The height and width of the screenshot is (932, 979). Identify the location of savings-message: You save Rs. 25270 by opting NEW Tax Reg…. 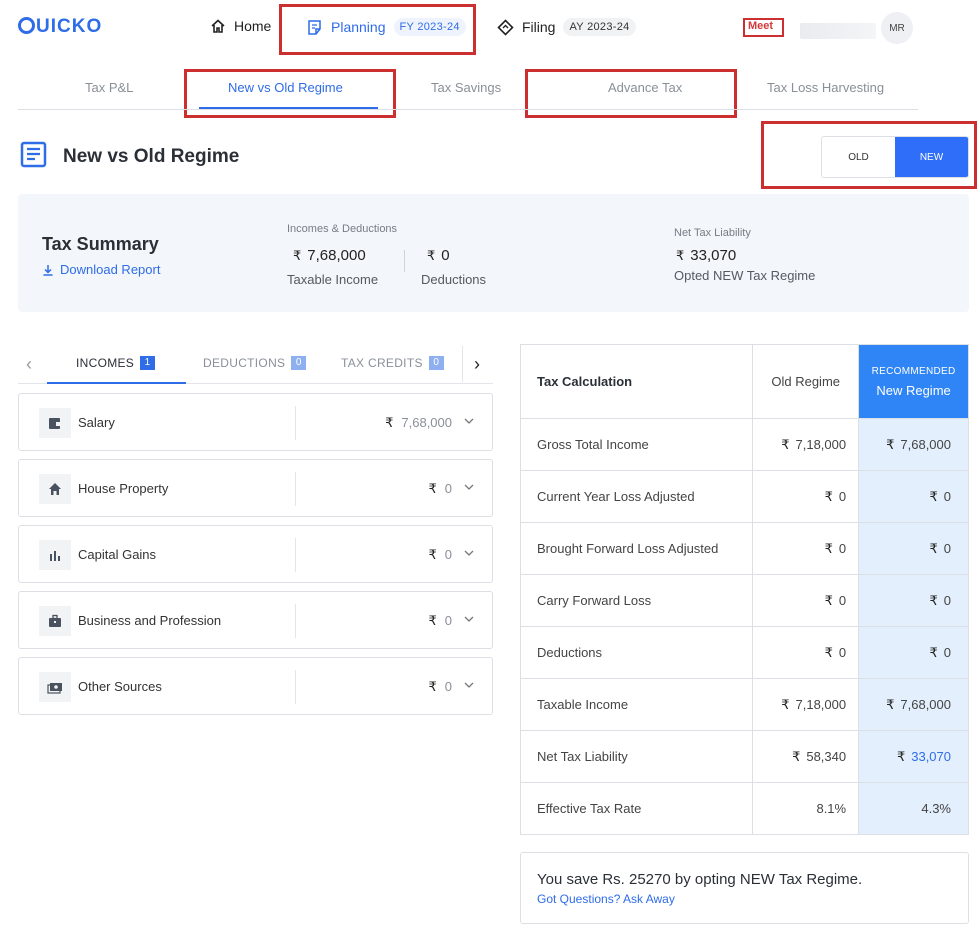
(700, 879).